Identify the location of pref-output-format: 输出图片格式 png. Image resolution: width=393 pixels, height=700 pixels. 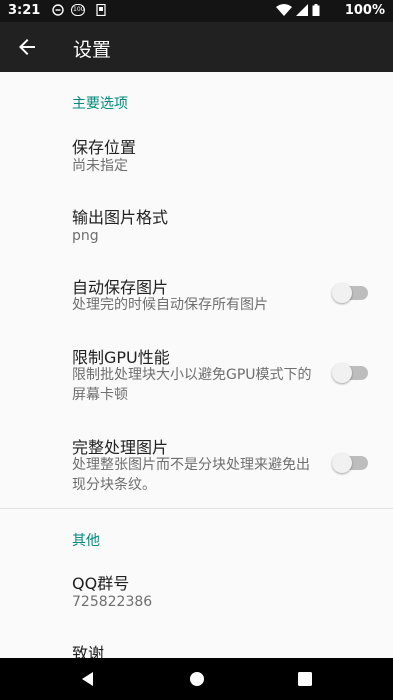
(196, 225).